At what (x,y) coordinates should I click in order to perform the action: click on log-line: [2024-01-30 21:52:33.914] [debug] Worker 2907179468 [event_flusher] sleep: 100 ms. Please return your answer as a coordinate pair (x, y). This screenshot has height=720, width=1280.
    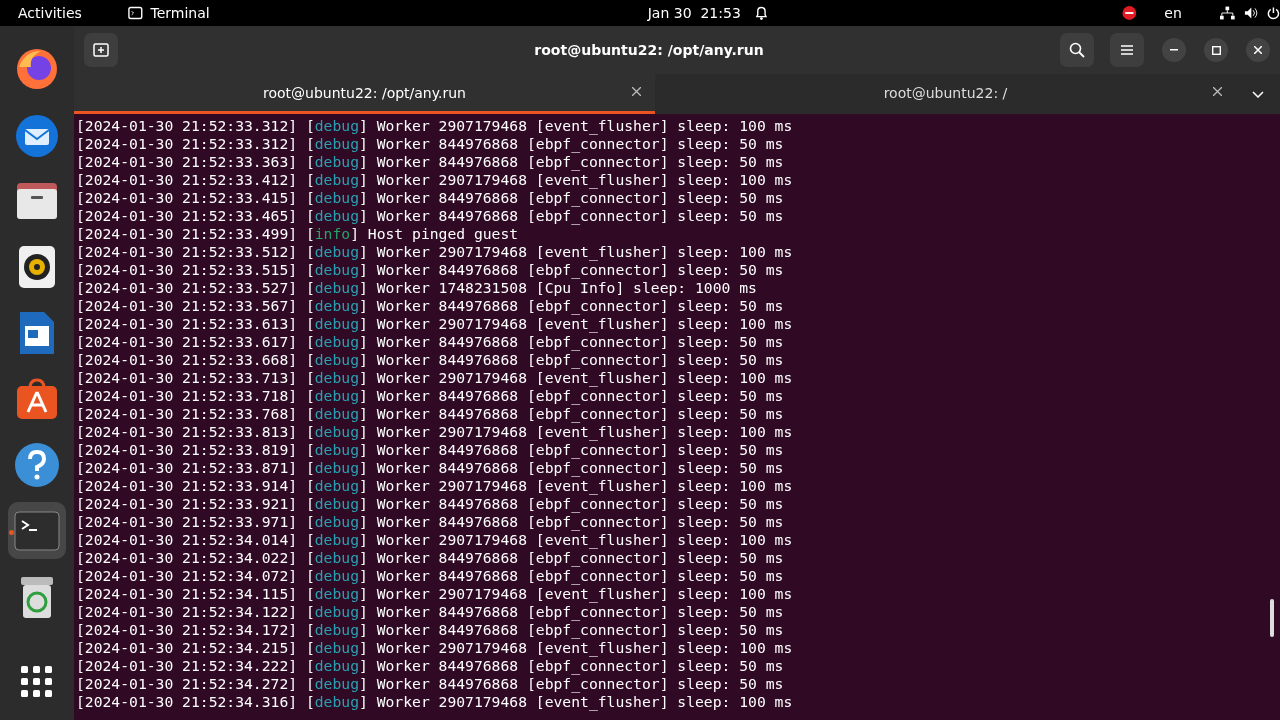
    Looking at the image, I should click on (435, 486).